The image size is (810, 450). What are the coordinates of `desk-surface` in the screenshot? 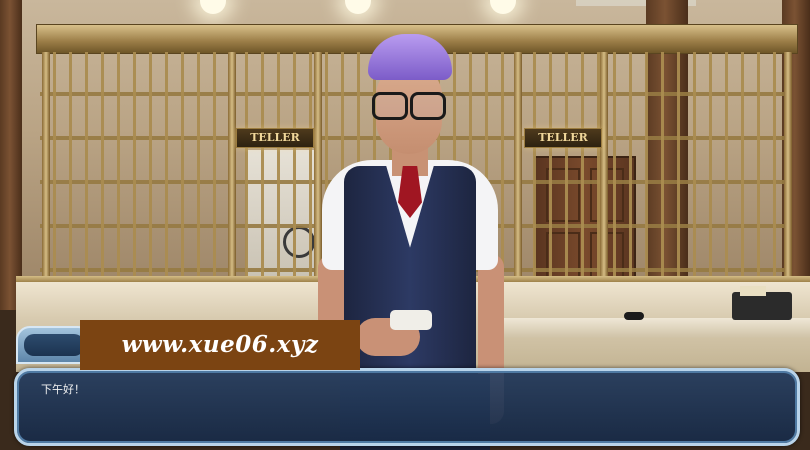 It's located at (654, 328).